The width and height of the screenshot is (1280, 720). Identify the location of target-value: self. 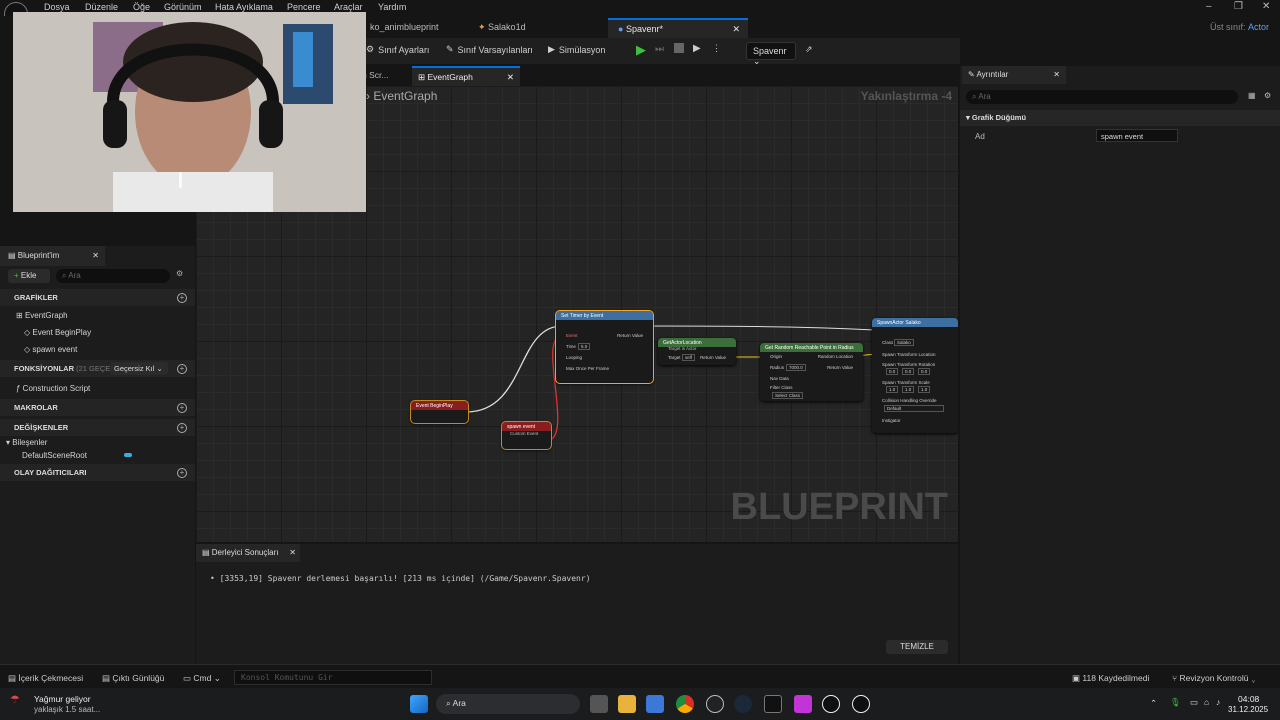
(689, 357).